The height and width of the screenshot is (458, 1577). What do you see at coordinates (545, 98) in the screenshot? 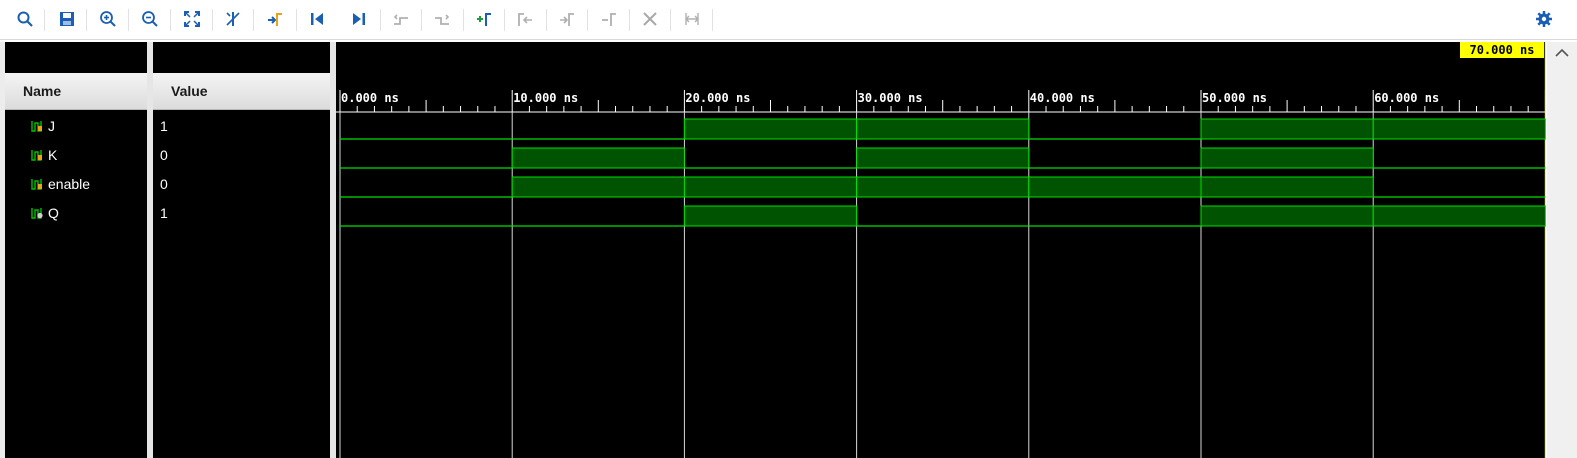
I see `tick-label: 10.000 ns` at bounding box center [545, 98].